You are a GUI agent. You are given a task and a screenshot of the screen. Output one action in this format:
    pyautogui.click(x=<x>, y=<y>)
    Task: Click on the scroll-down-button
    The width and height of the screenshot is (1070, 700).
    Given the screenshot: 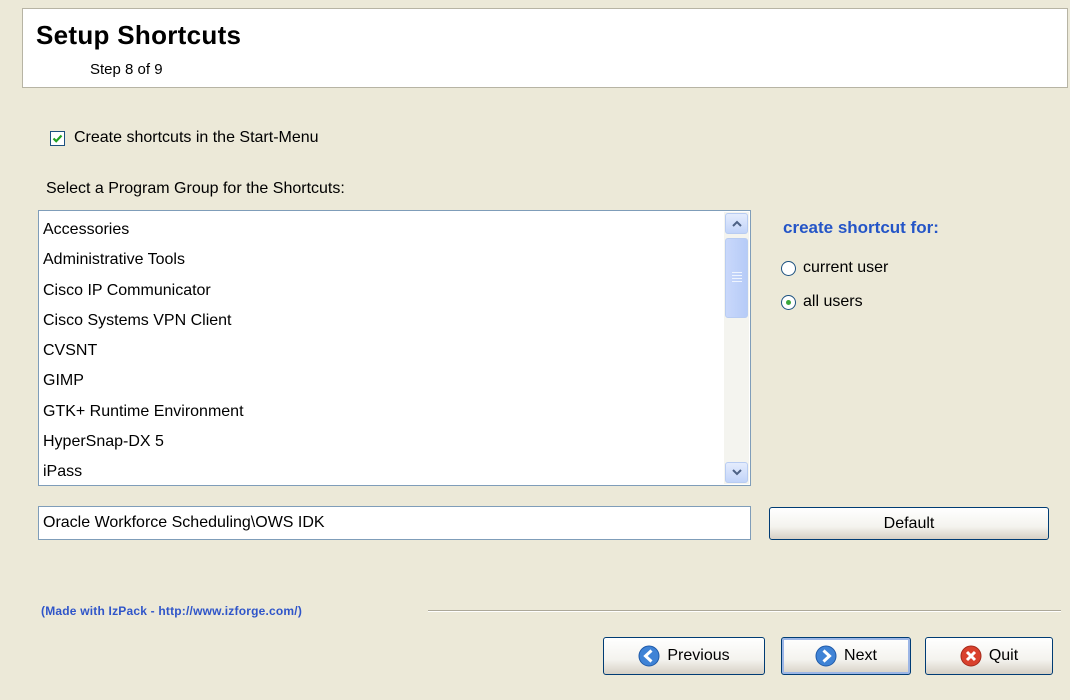 What is the action you would take?
    pyautogui.click(x=736, y=472)
    